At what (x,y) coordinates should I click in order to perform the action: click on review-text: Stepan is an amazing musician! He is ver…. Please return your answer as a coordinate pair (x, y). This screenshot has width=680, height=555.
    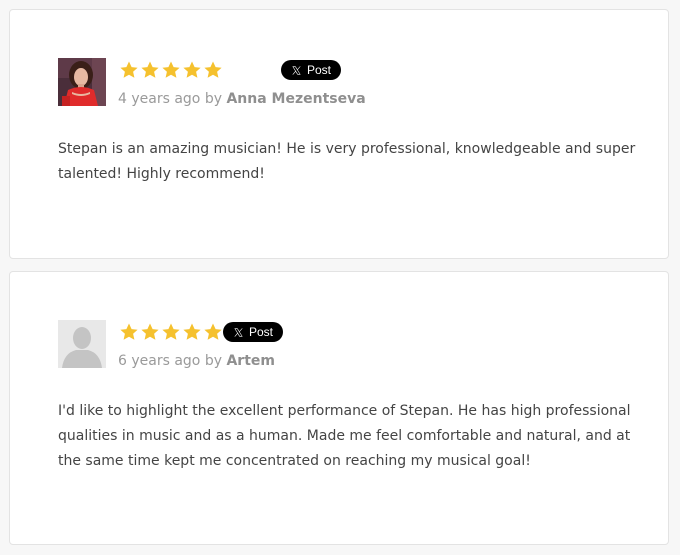
    Looking at the image, I should click on (347, 161).